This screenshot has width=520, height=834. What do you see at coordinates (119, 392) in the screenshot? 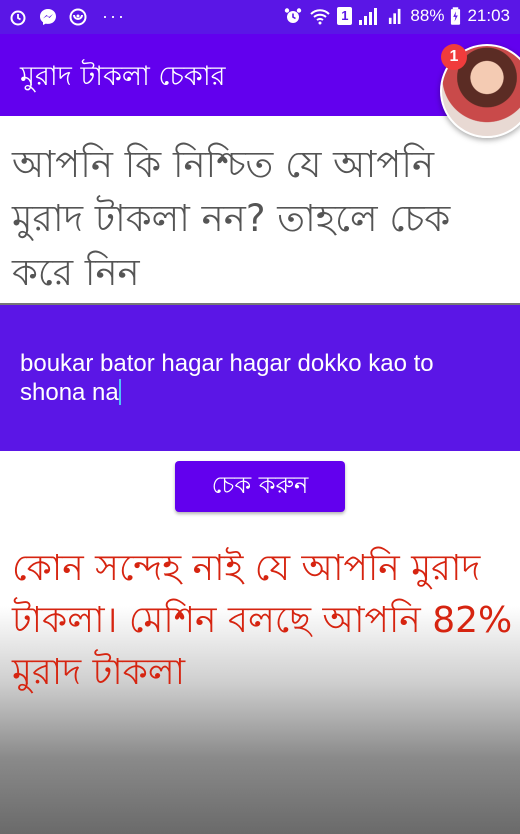
I see `text-cursor` at bounding box center [119, 392].